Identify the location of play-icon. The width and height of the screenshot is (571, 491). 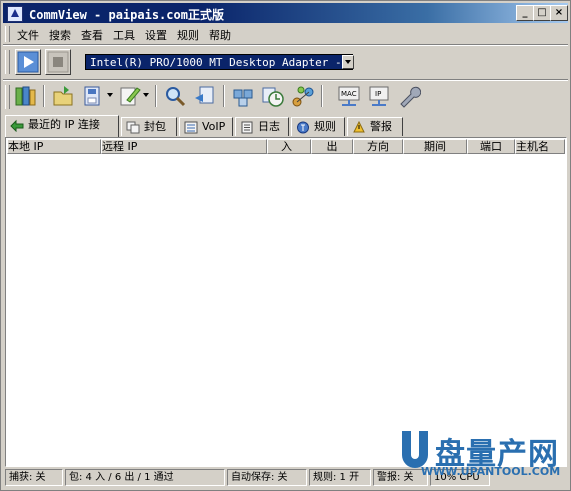
(28, 62).